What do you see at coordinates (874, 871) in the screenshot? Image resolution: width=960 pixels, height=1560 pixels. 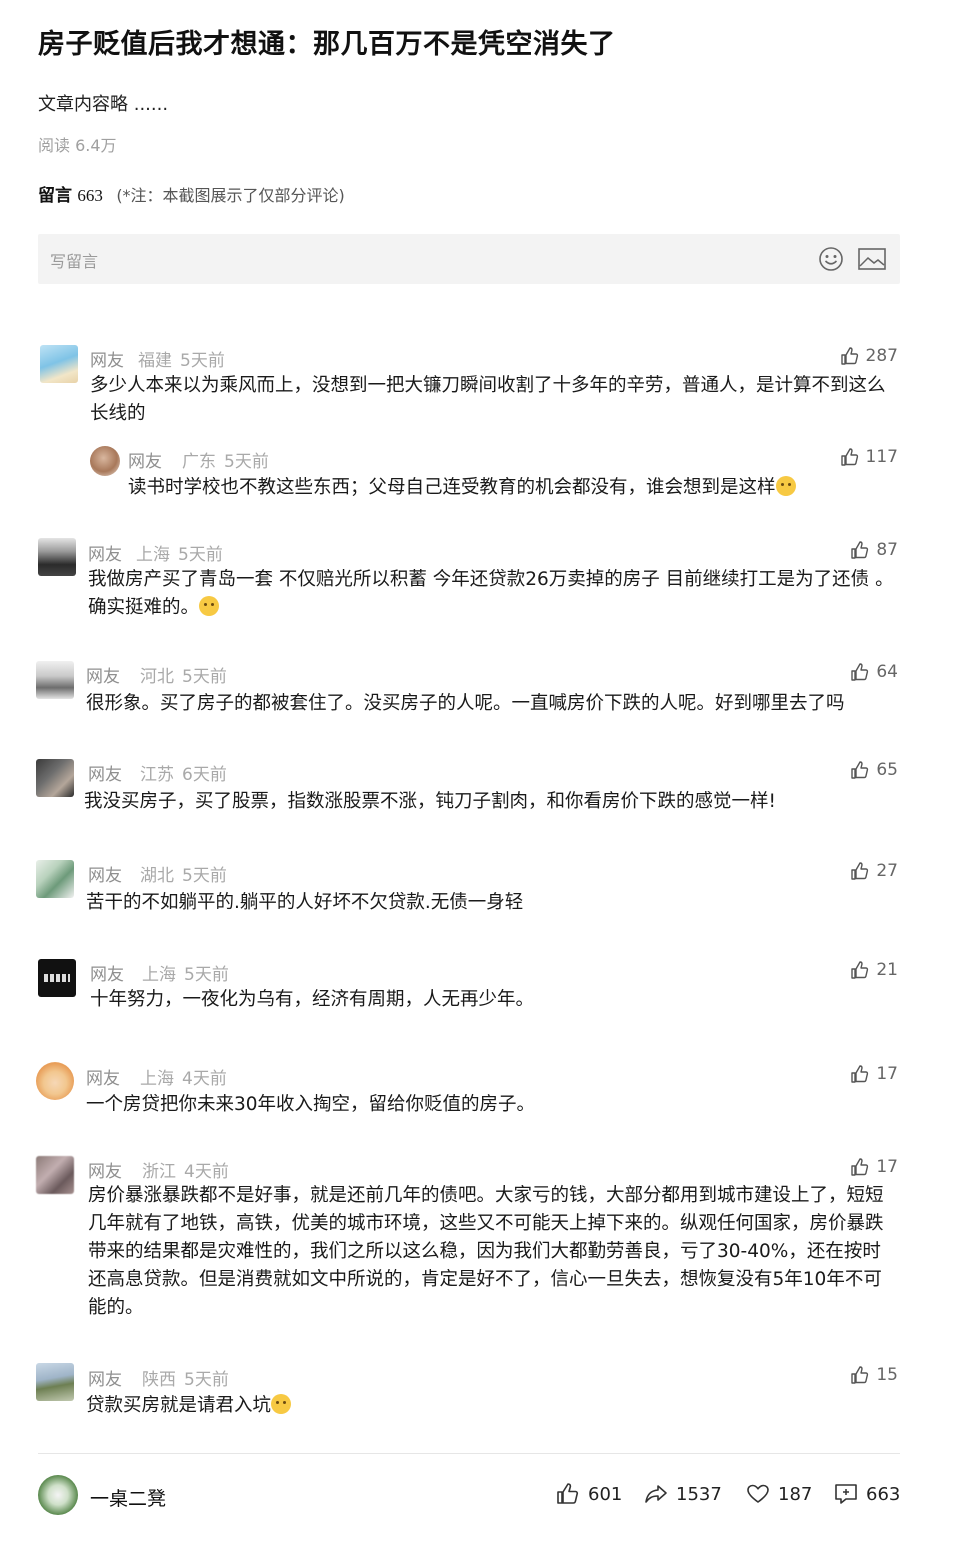 I see `like-button: 27` at bounding box center [874, 871].